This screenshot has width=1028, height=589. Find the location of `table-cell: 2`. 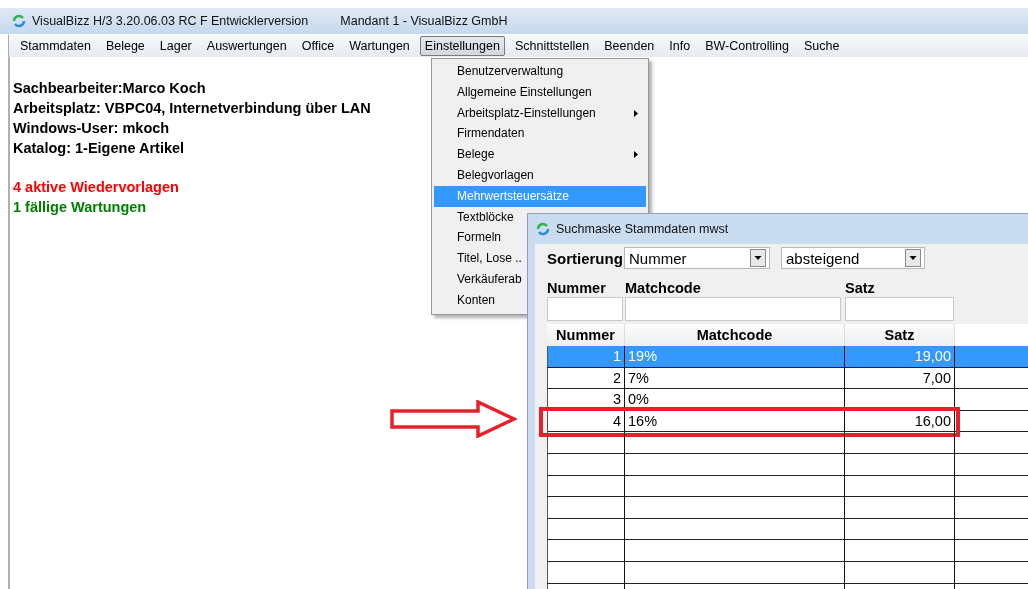

table-cell: 2 is located at coordinates (586, 378).